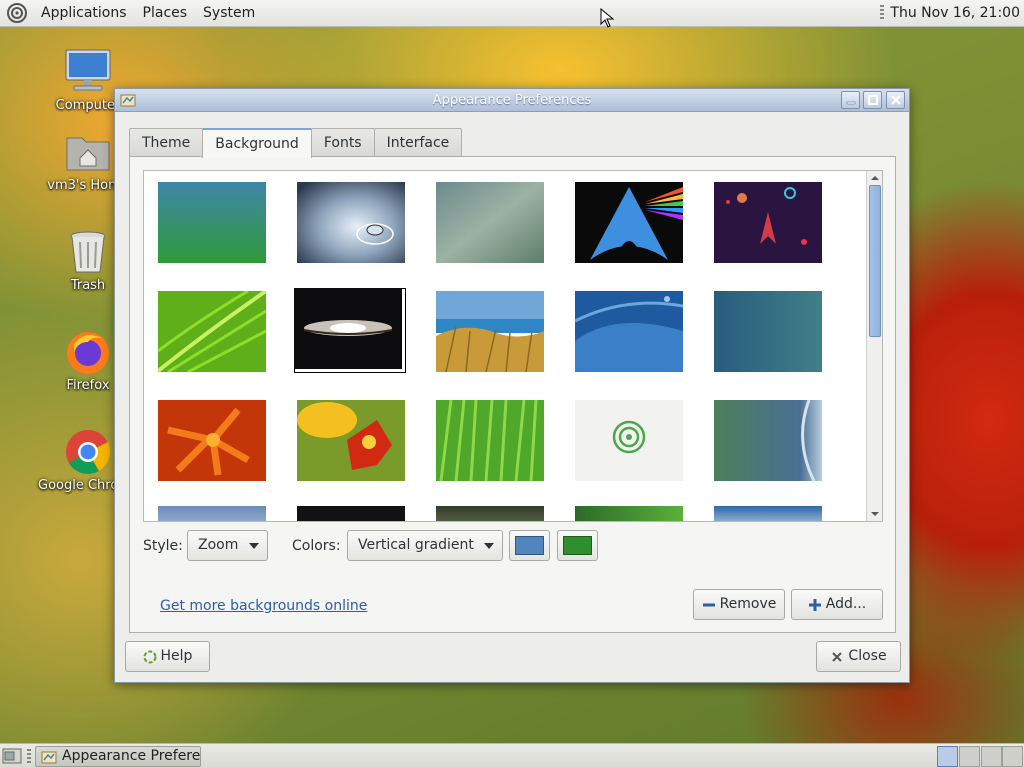 The image size is (1024, 768). I want to click on minus-icon, so click(708, 604).